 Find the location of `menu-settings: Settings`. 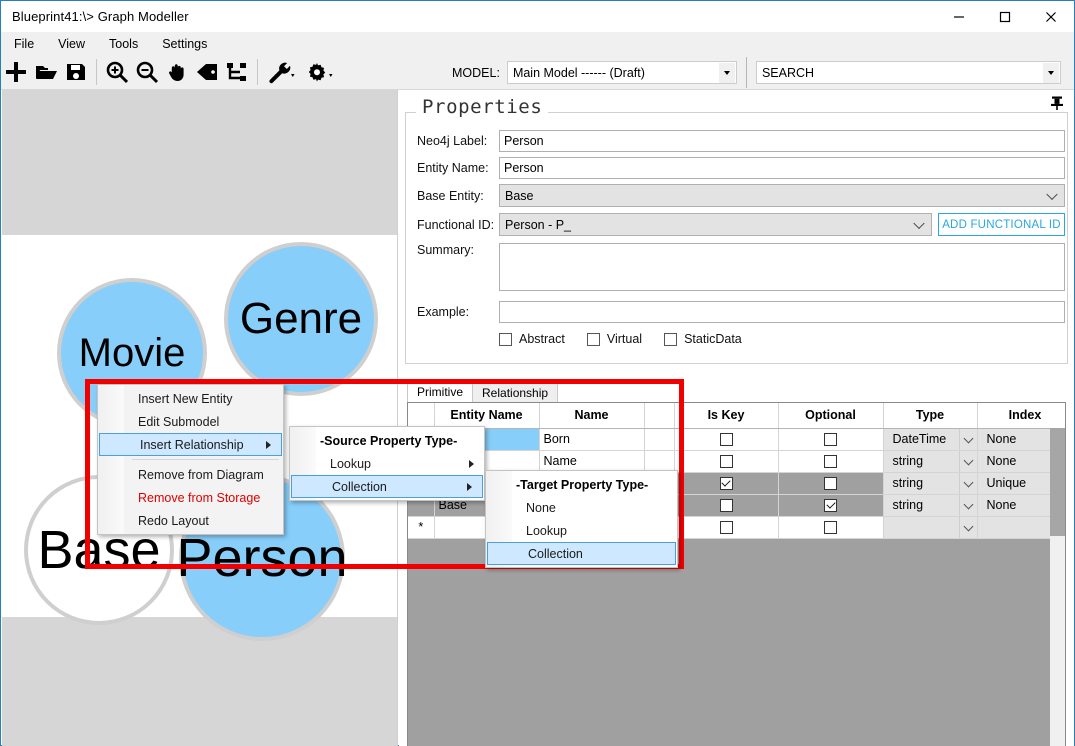

menu-settings: Settings is located at coordinates (184, 44).